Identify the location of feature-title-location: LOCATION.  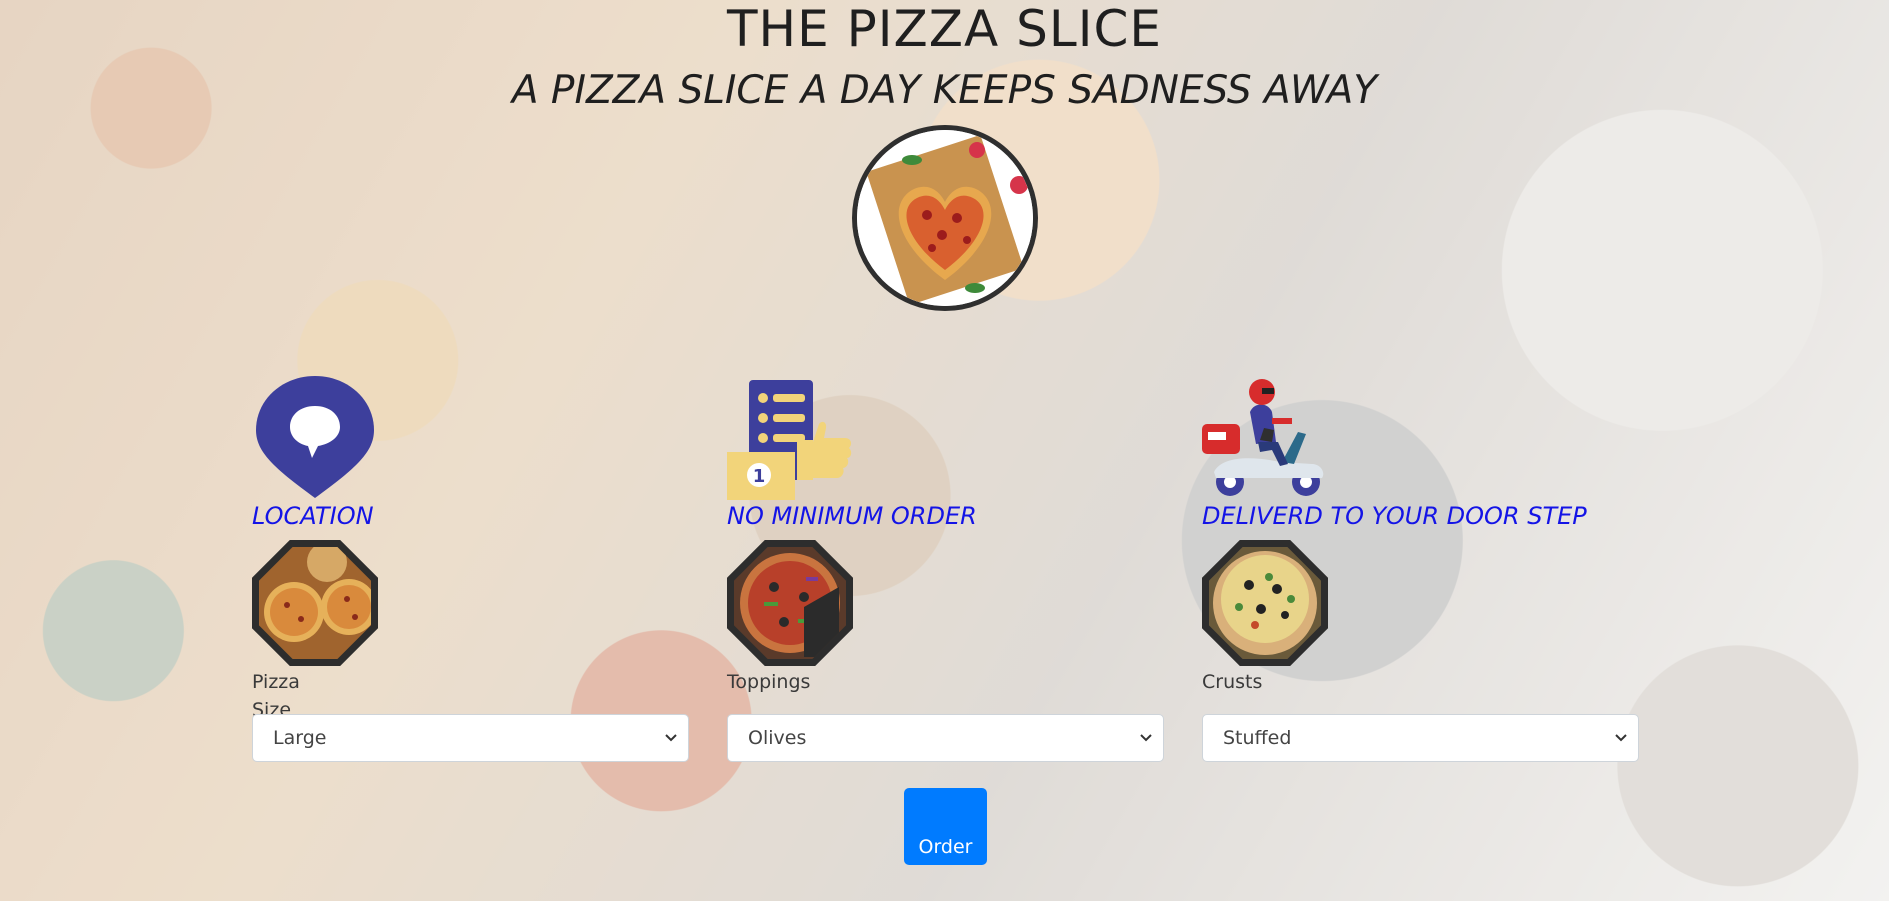
(313, 516).